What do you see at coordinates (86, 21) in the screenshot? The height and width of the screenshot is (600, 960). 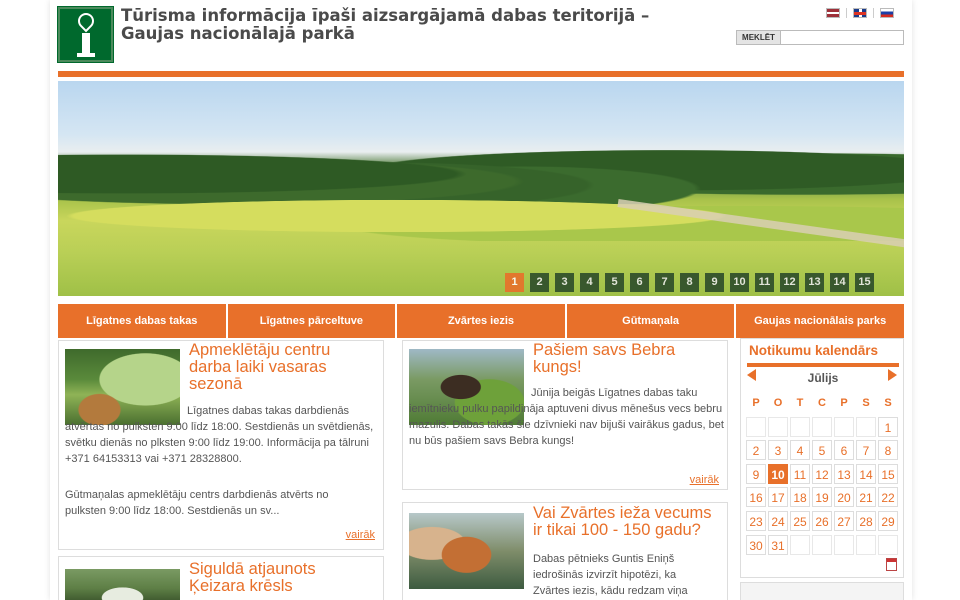 I see `oak-leaf-icon` at bounding box center [86, 21].